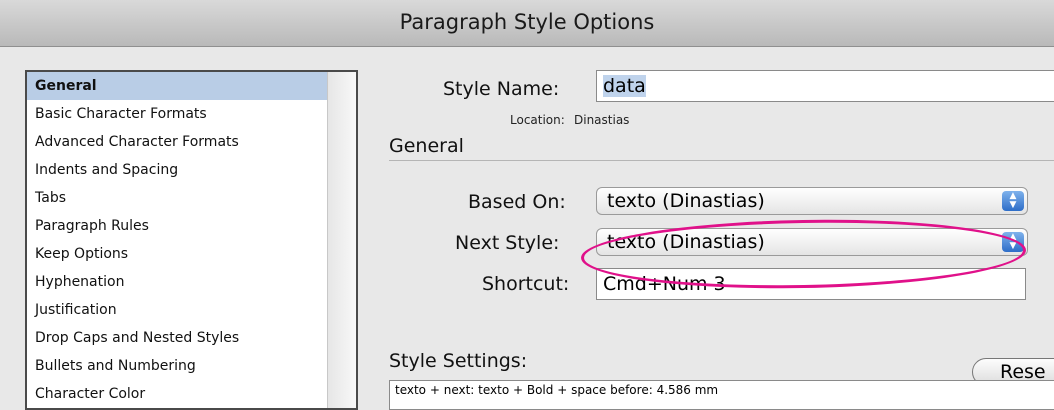 The height and width of the screenshot is (410, 1054). What do you see at coordinates (178, 366) in the screenshot?
I see `sidebar-item-bullets-and-numbering: Bullets and Numbering` at bounding box center [178, 366].